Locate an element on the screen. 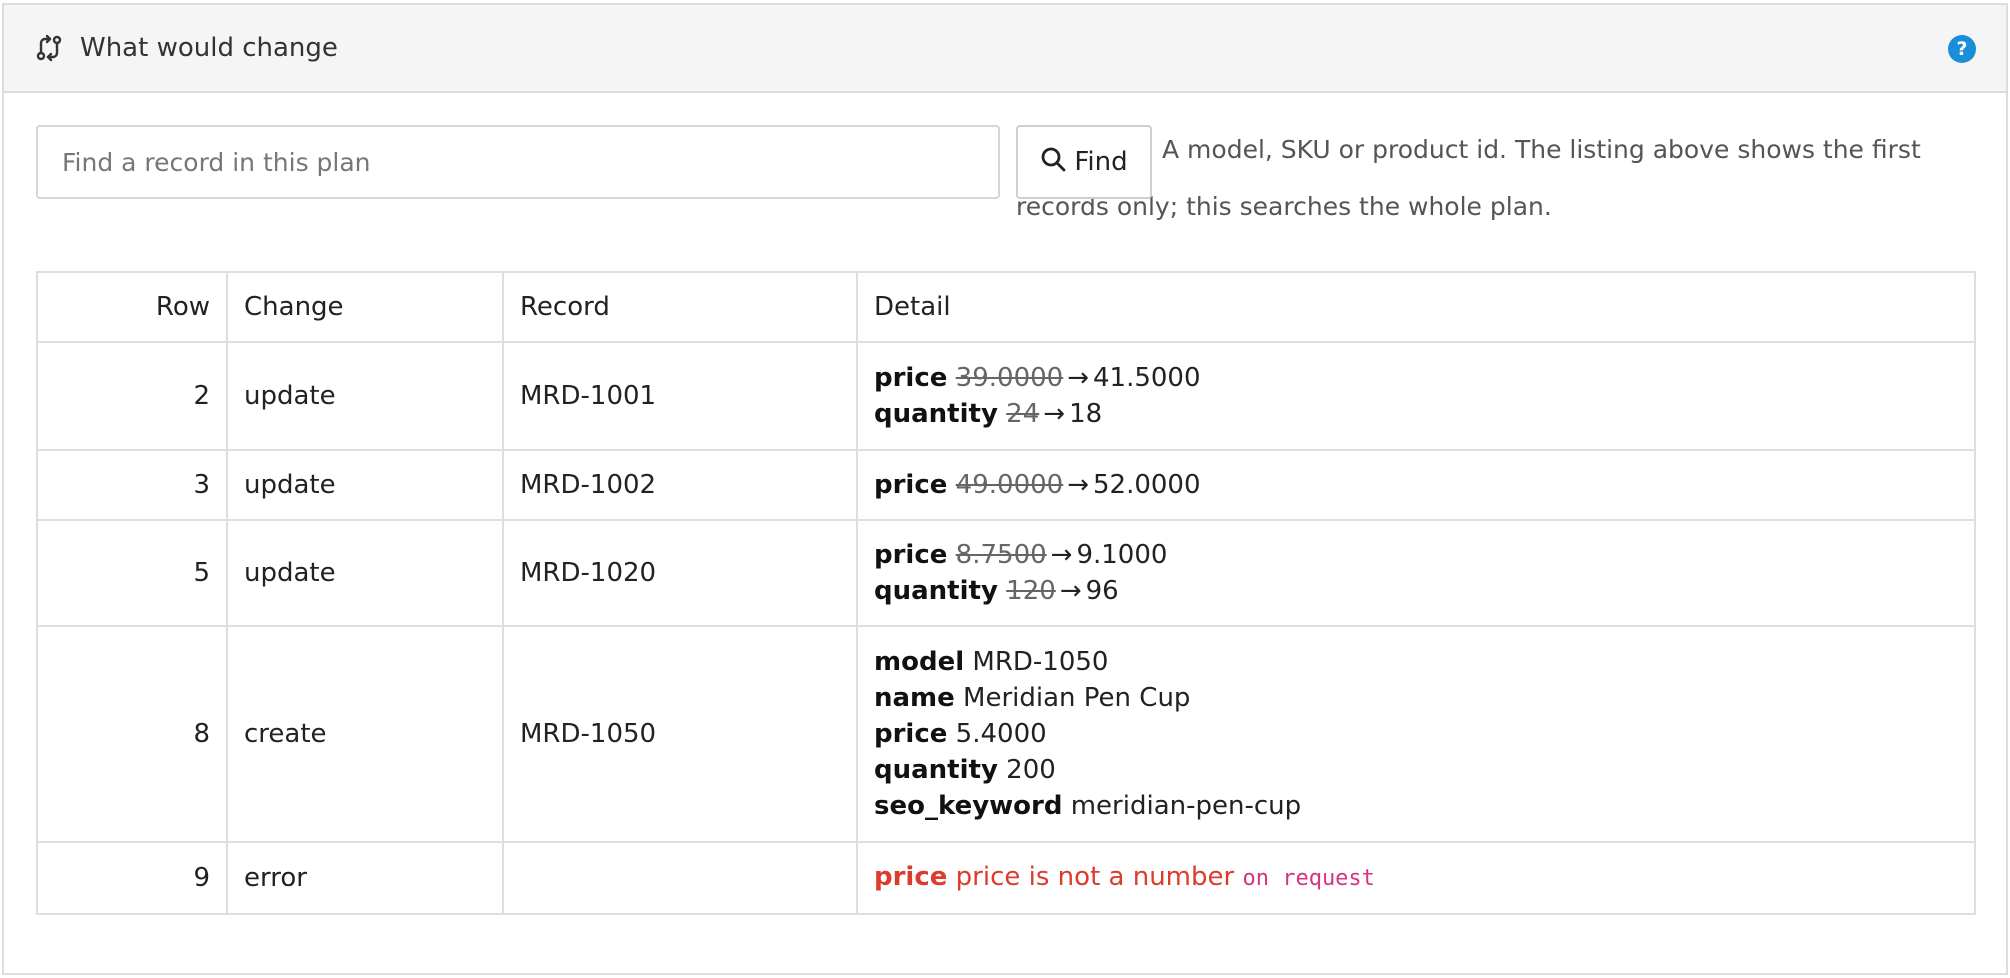 The width and height of the screenshot is (2010, 978). table-row: 3 update MRD-1002 price 49.0000 → 52.0000 is located at coordinates (1006, 485).